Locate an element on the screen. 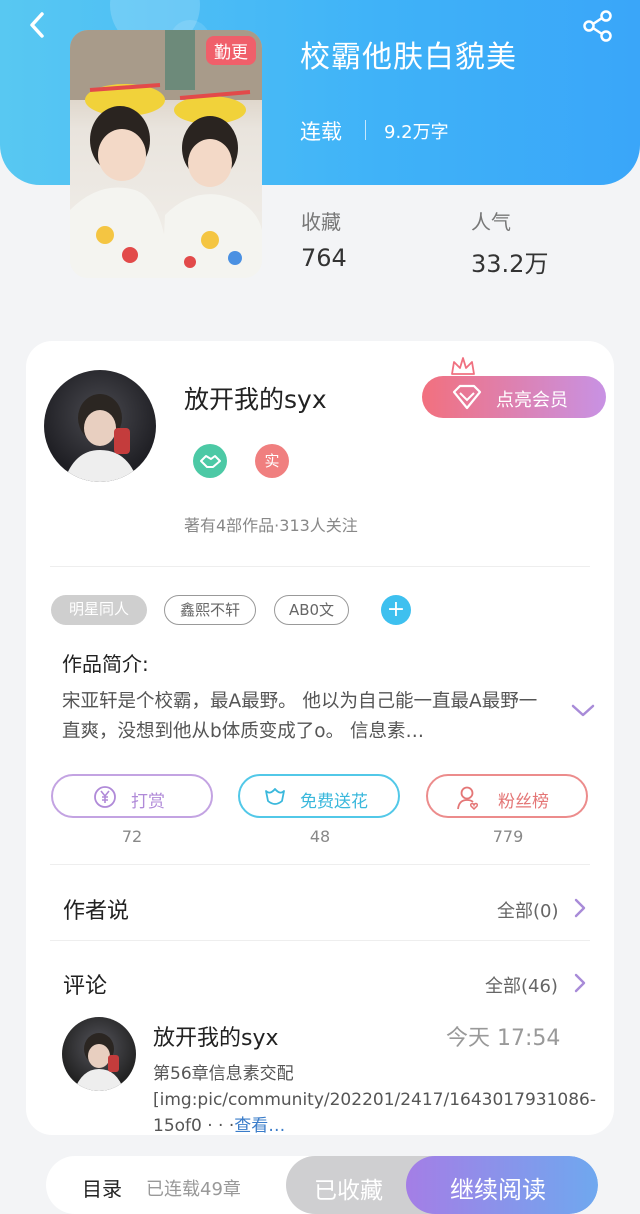  flower-icon is located at coordinates (275, 796).